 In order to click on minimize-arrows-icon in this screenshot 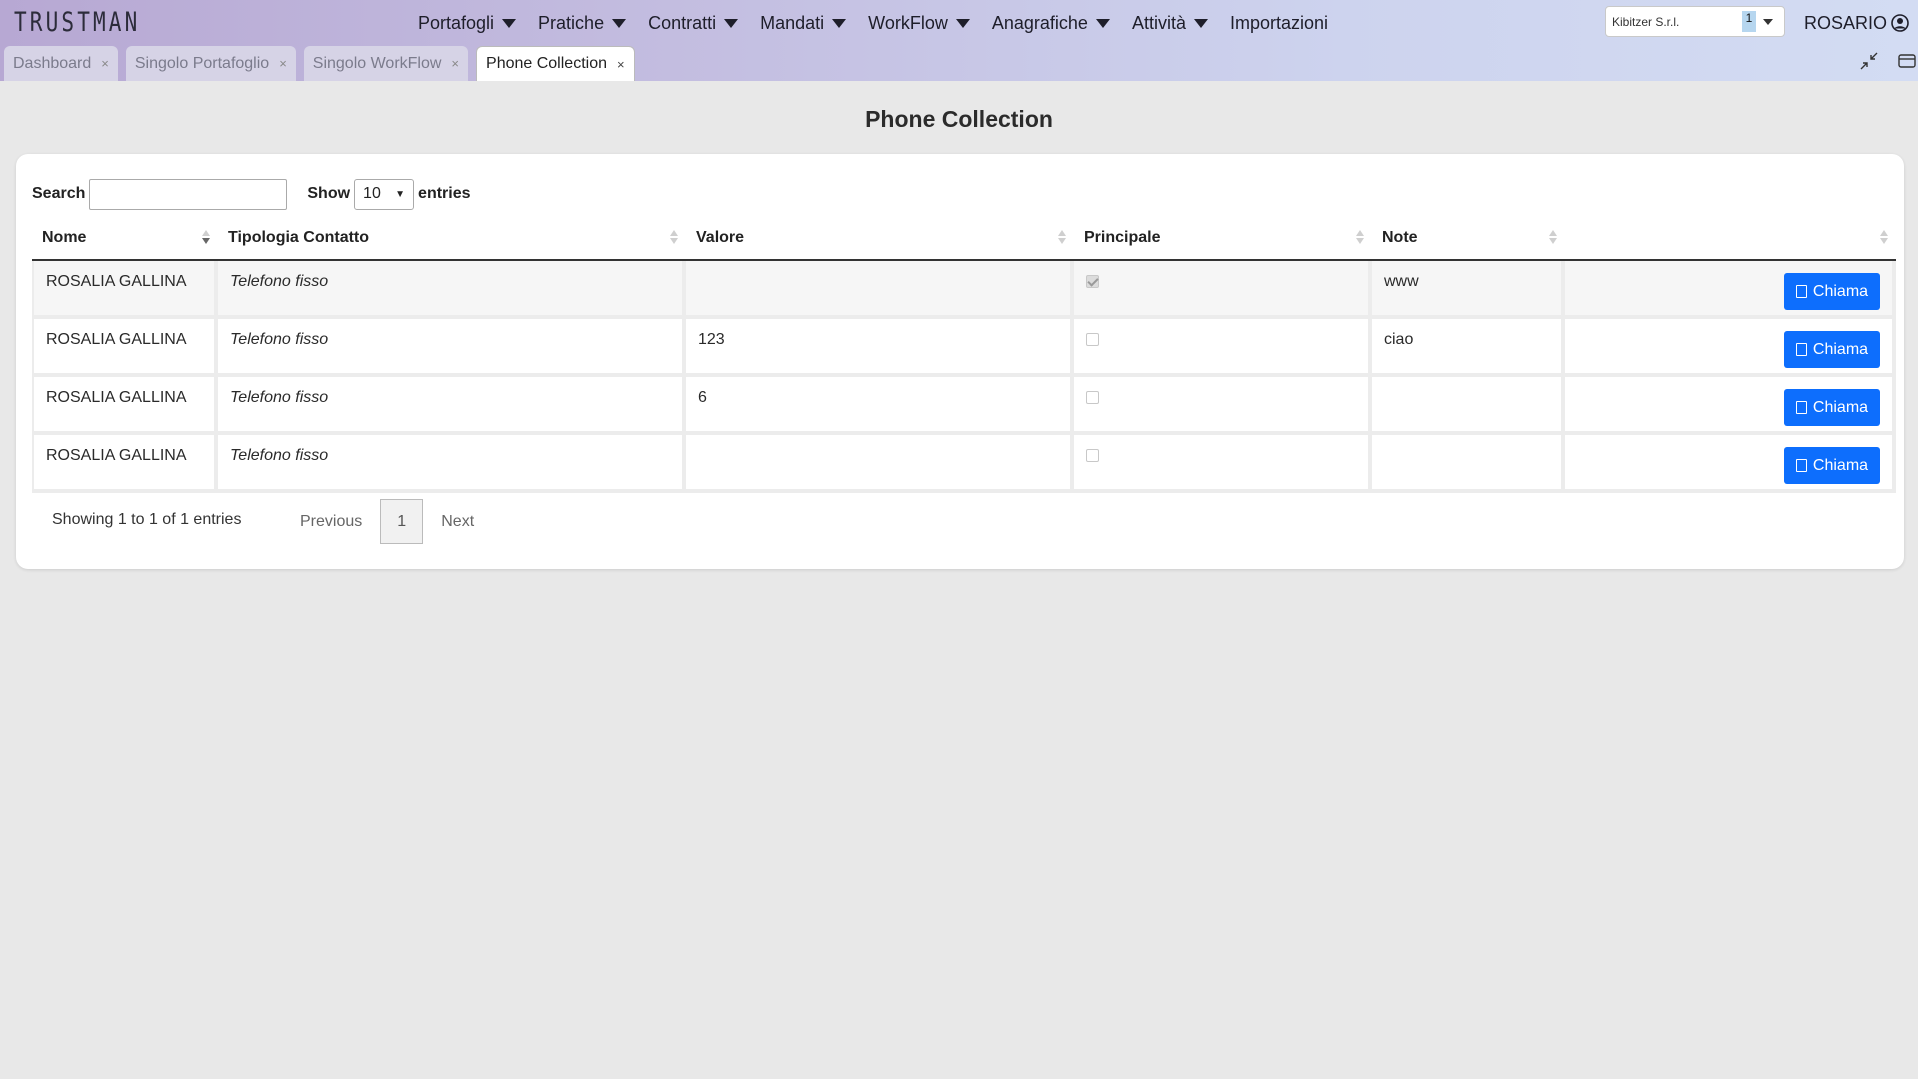, I will do `click(1869, 61)`.